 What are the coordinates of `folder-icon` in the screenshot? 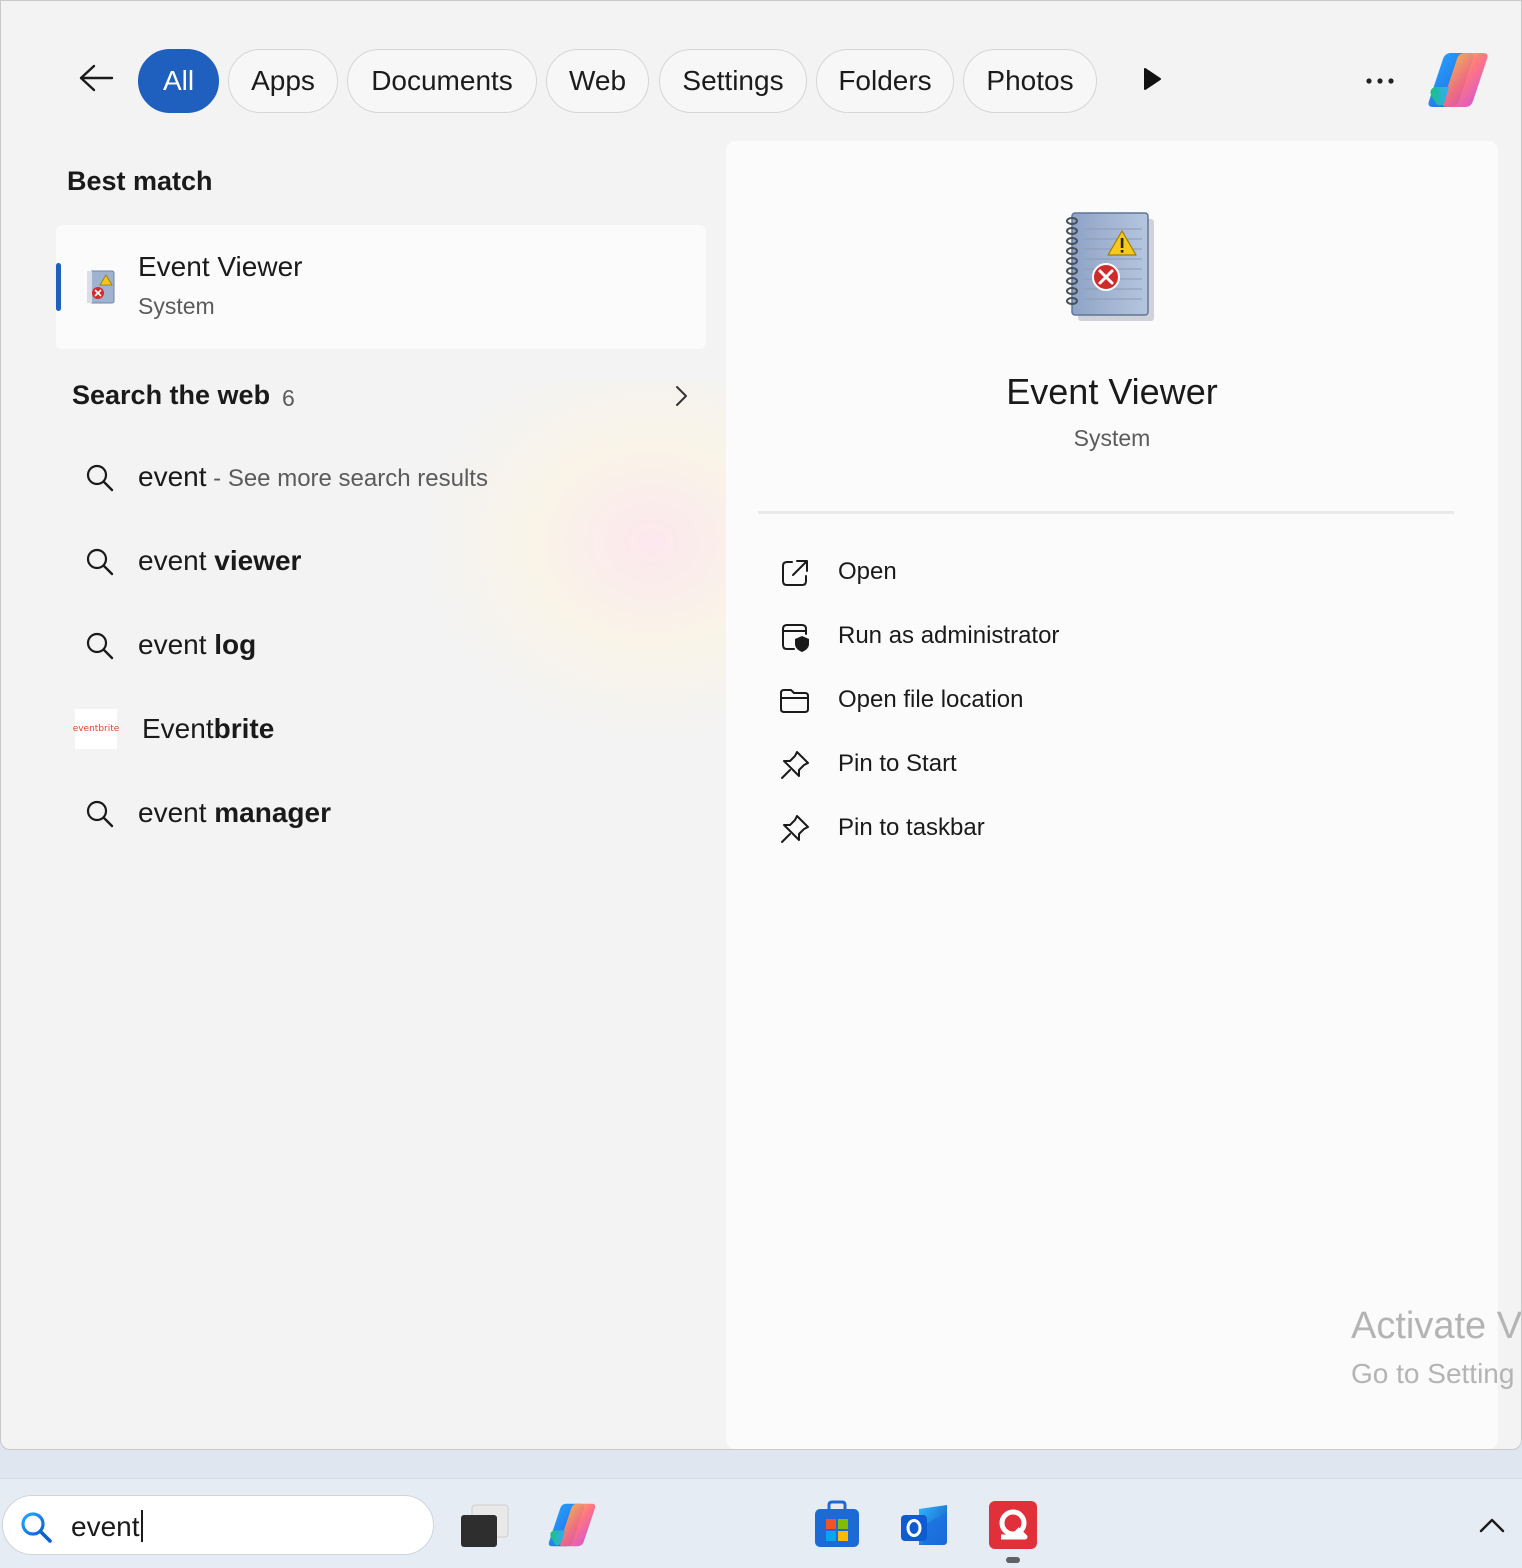 It's located at (795, 701).